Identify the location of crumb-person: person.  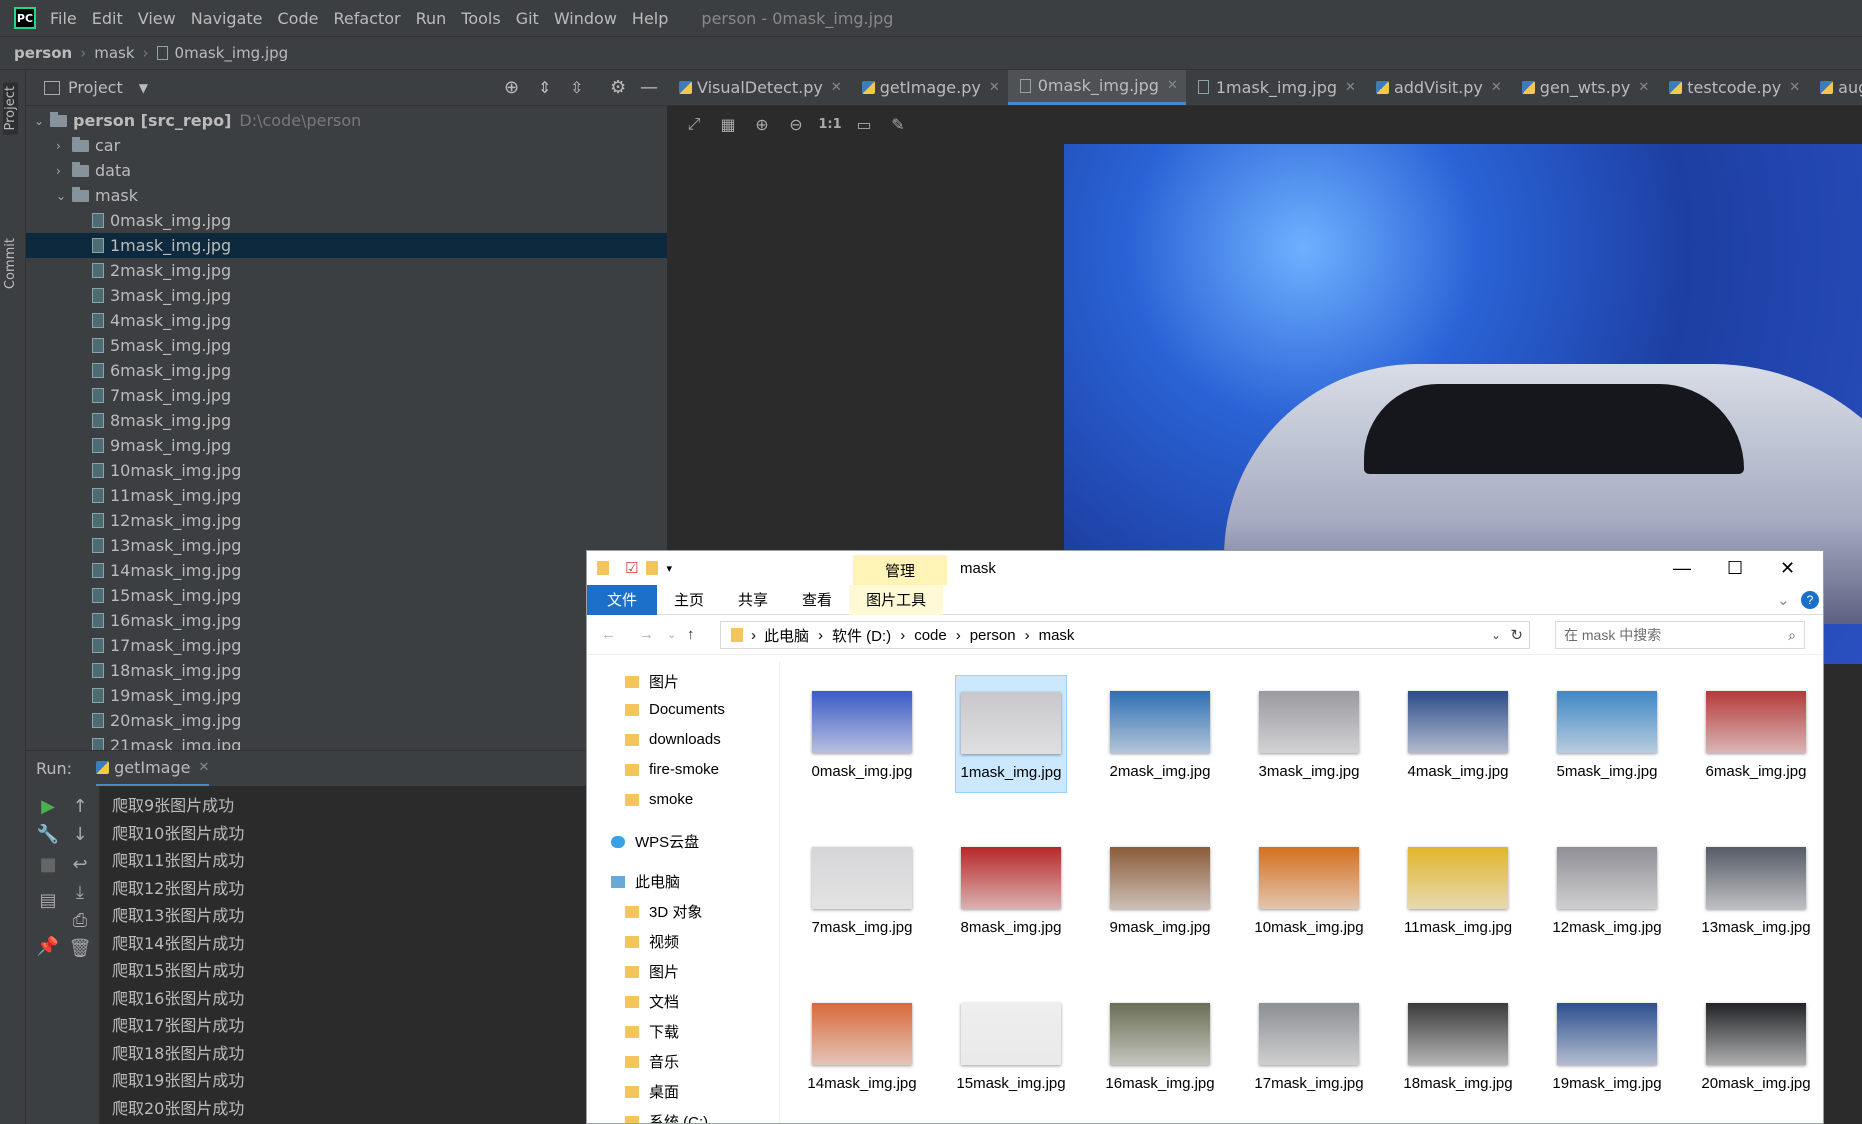
(993, 635).